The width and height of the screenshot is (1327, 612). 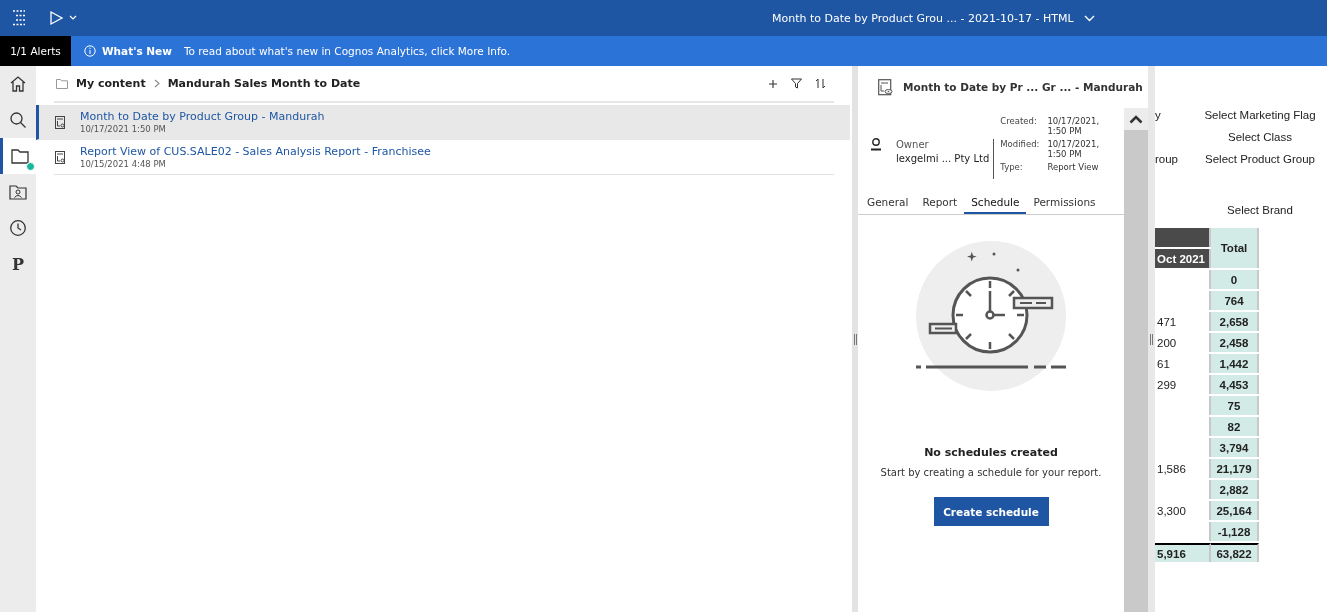 What do you see at coordinates (1167, 159) in the screenshot?
I see `filter-label: roup` at bounding box center [1167, 159].